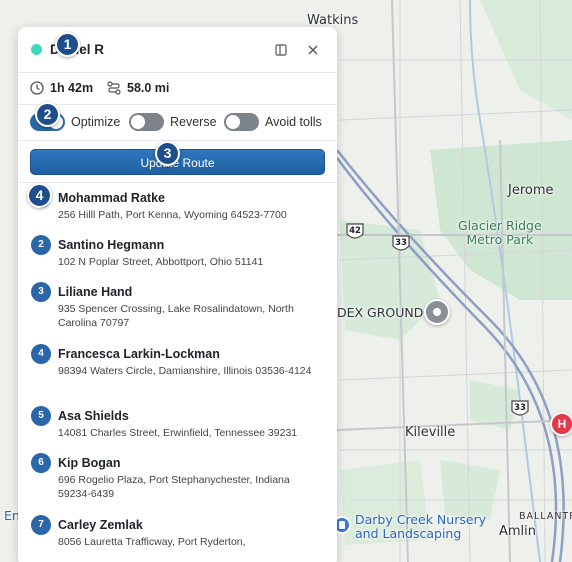 This screenshot has height=562, width=572. I want to click on distance-value: 58.0 mi, so click(148, 88).